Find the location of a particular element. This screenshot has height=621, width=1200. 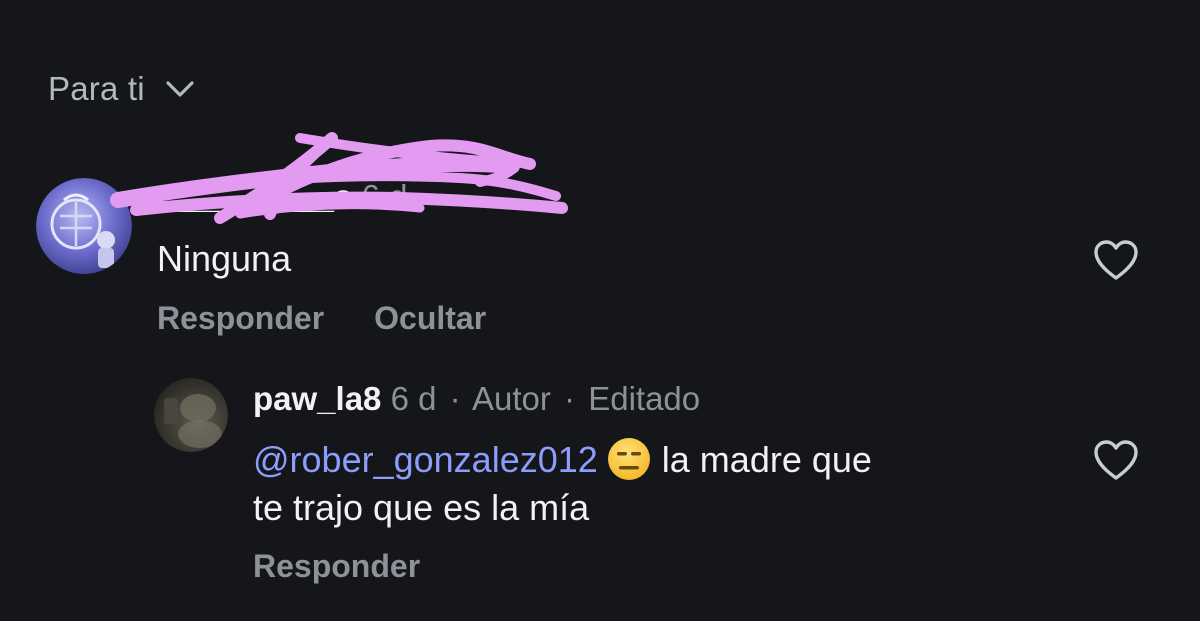

reply-time: 6 d is located at coordinates (413, 398).